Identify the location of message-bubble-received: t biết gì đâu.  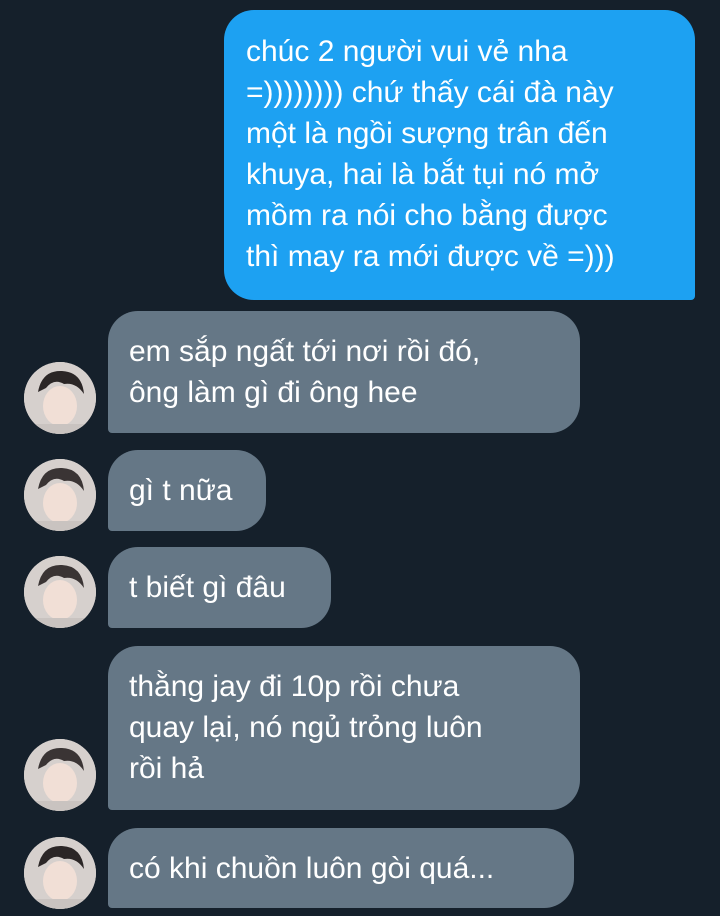
(219, 587).